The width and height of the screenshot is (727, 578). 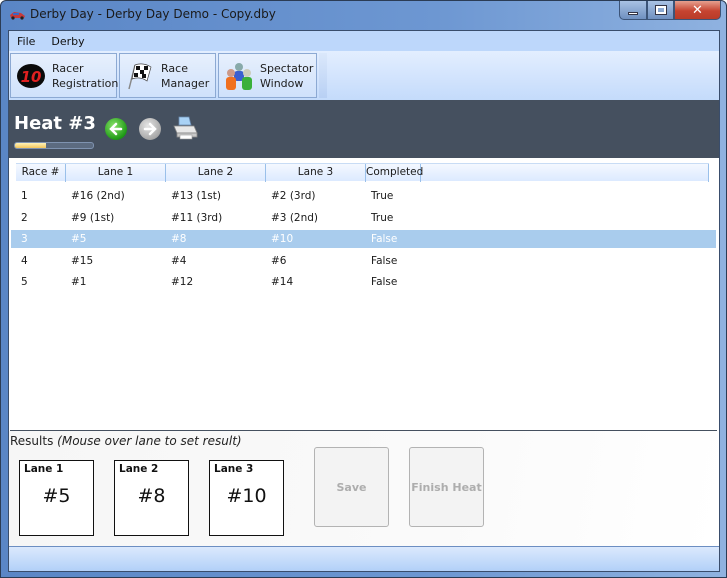 I want to click on arrow-left-icon, so click(x=116, y=129).